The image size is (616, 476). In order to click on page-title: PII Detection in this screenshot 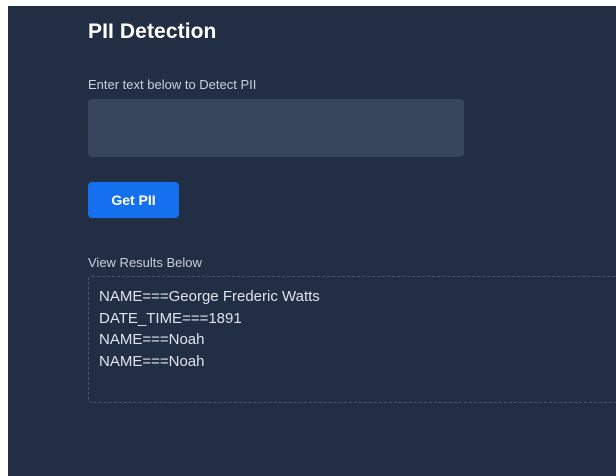, I will do `click(152, 31)`.